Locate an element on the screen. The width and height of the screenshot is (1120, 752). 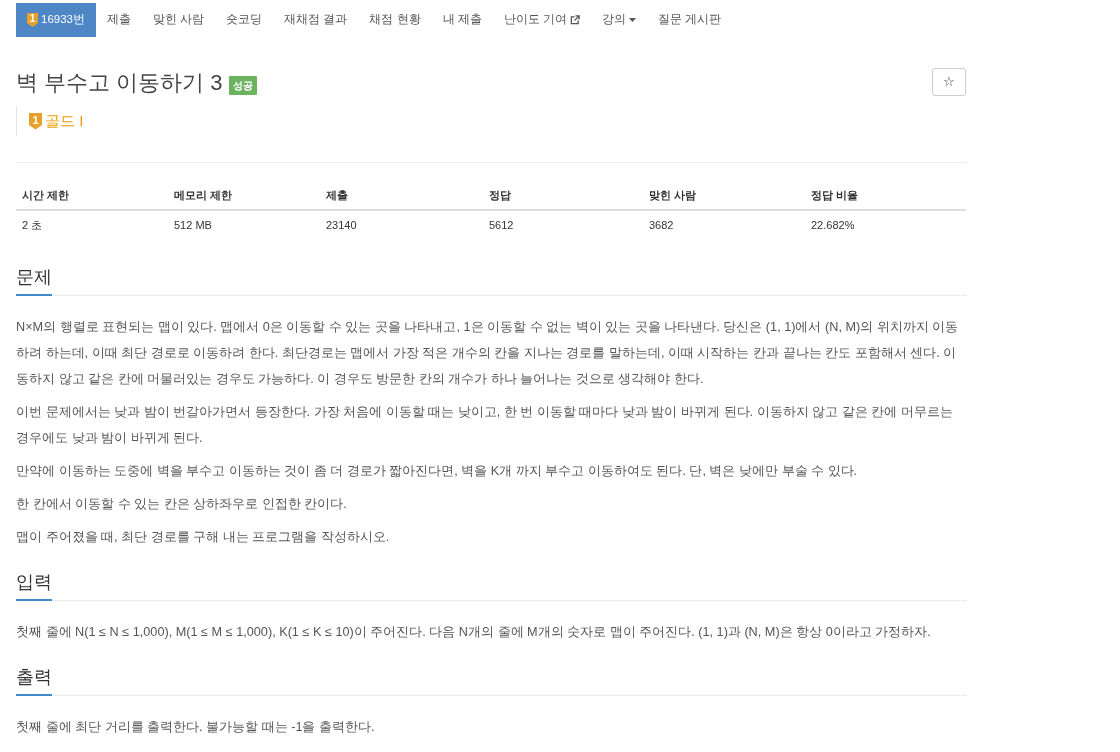
nav-tab: 재채점 결과 is located at coordinates (316, 20).